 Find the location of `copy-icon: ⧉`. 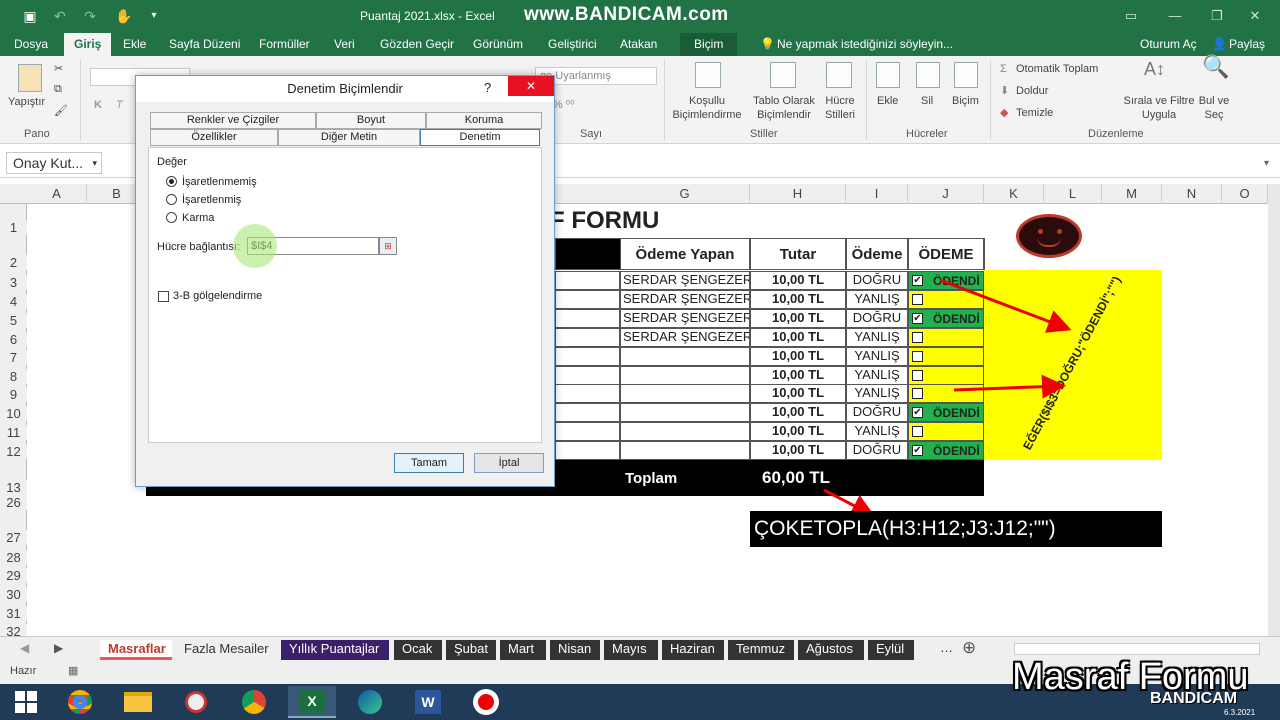

copy-icon: ⧉ is located at coordinates (58, 89).